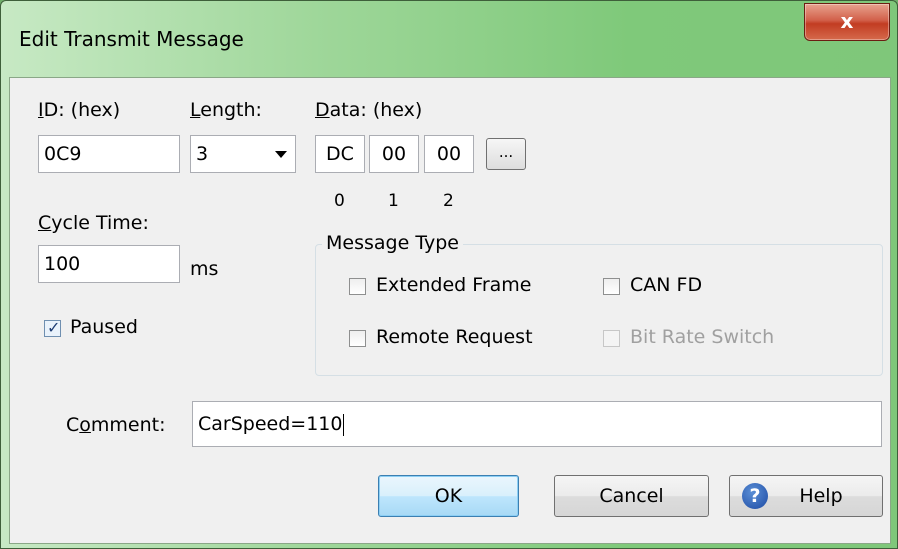 The width and height of the screenshot is (898, 549). Describe the element at coordinates (393, 201) in the screenshot. I see `data-byte-index-1: 1` at that location.